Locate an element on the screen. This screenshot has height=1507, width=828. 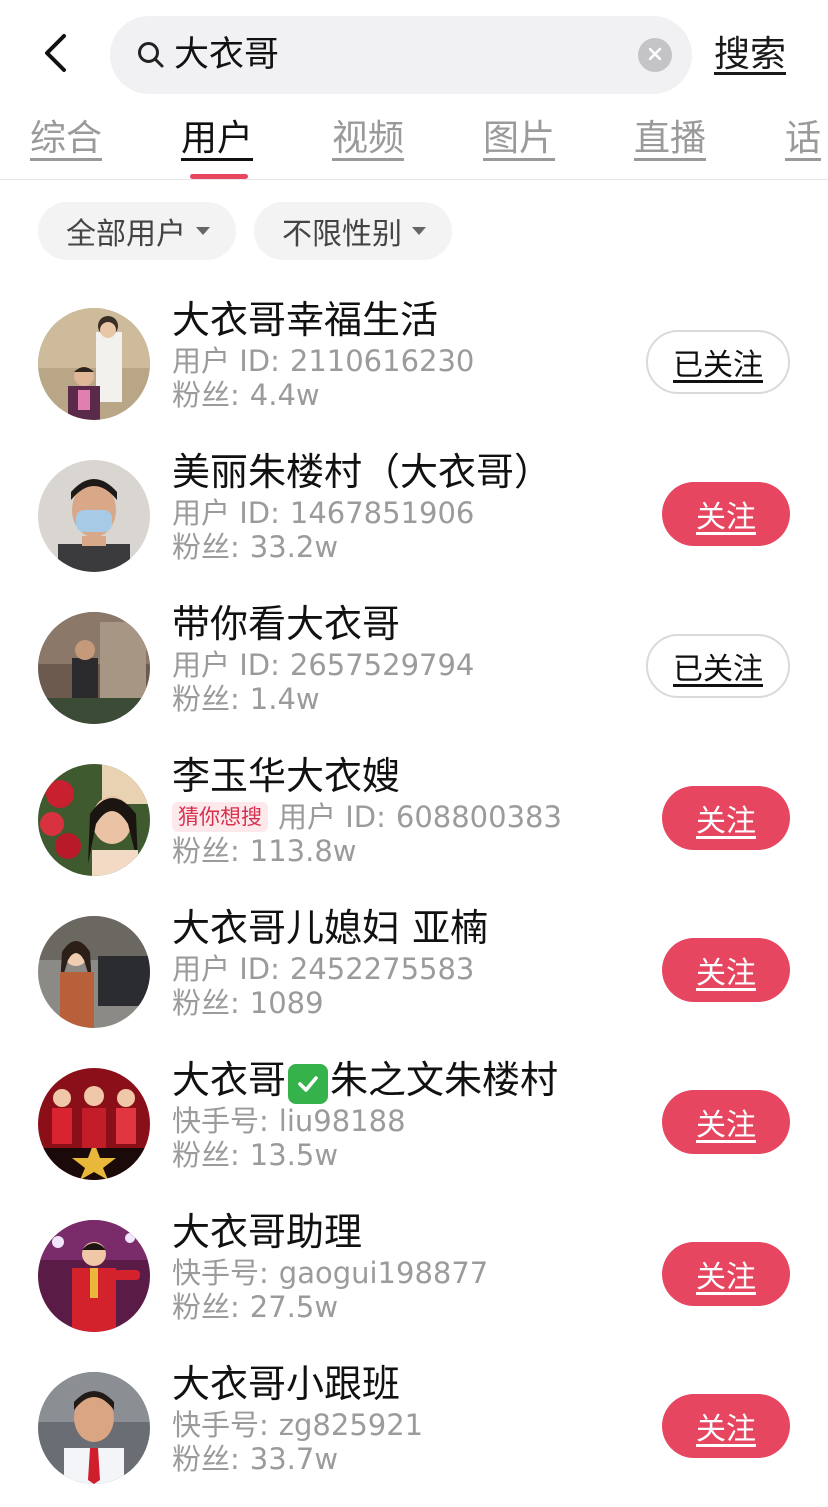
search-box: 大衣哥 is located at coordinates (401, 55).